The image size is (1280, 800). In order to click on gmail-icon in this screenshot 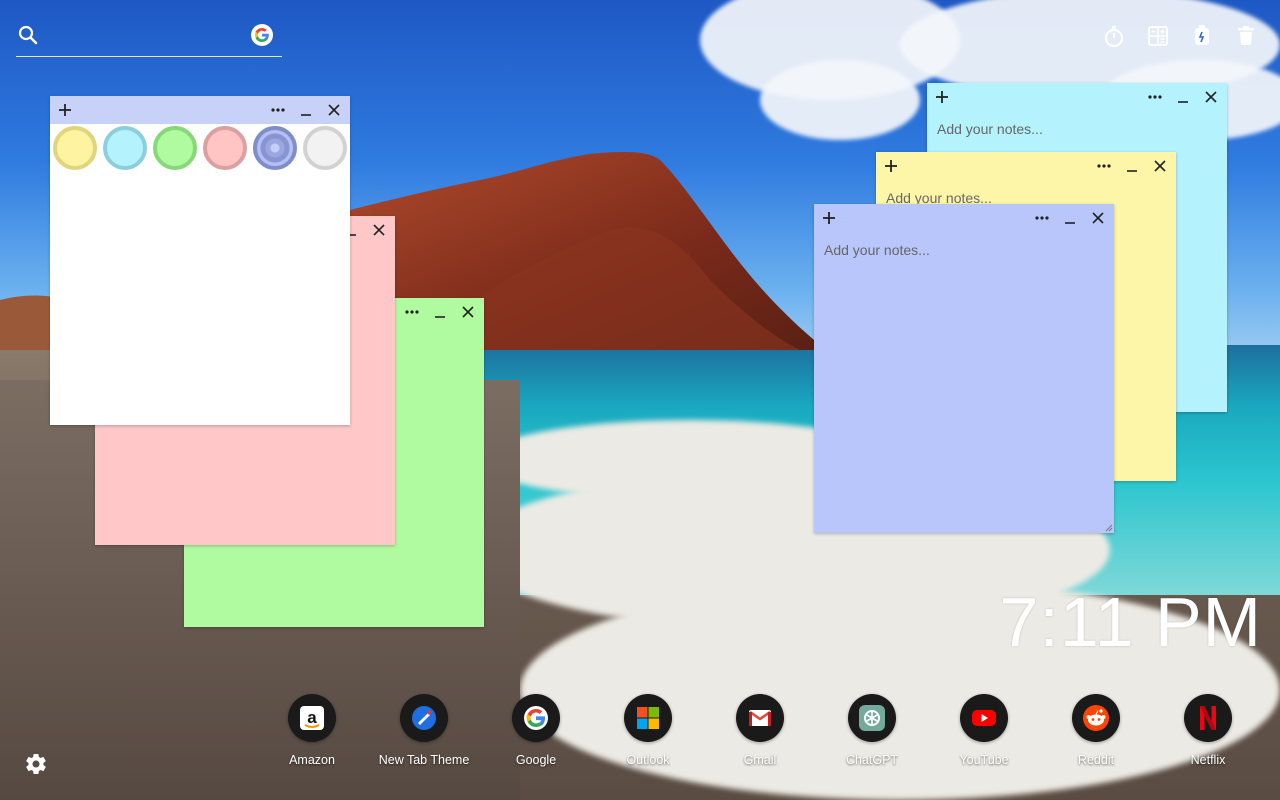, I will do `click(760, 718)`.